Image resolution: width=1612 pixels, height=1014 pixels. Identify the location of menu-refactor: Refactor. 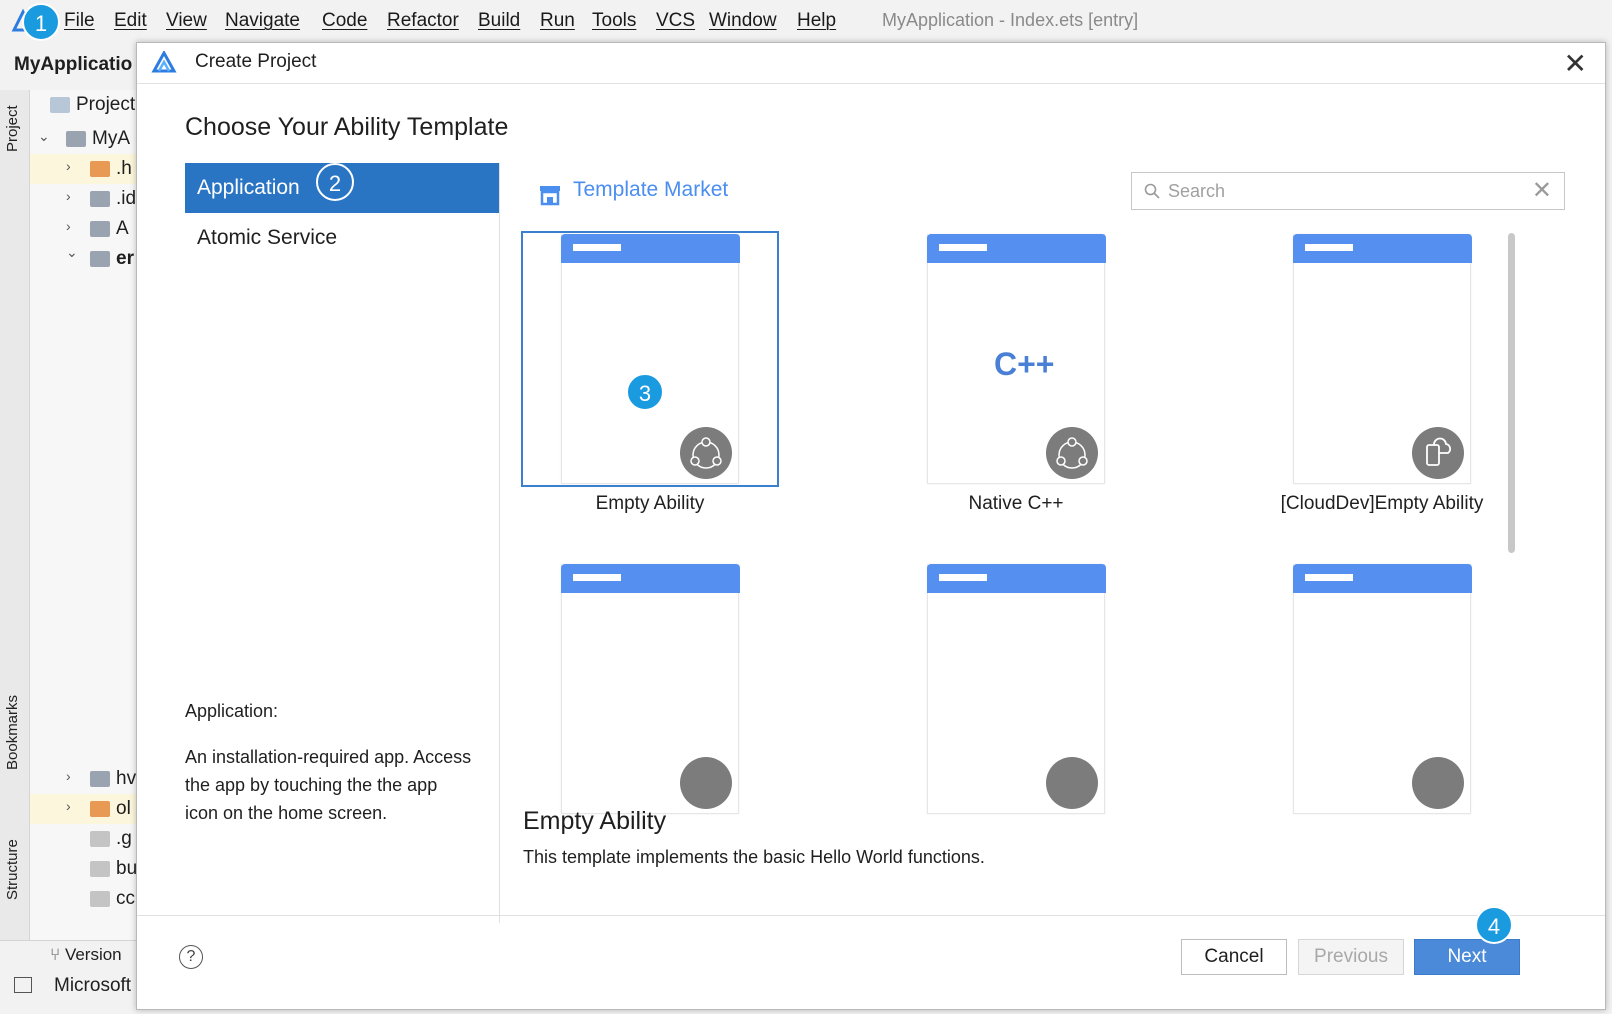
(423, 21).